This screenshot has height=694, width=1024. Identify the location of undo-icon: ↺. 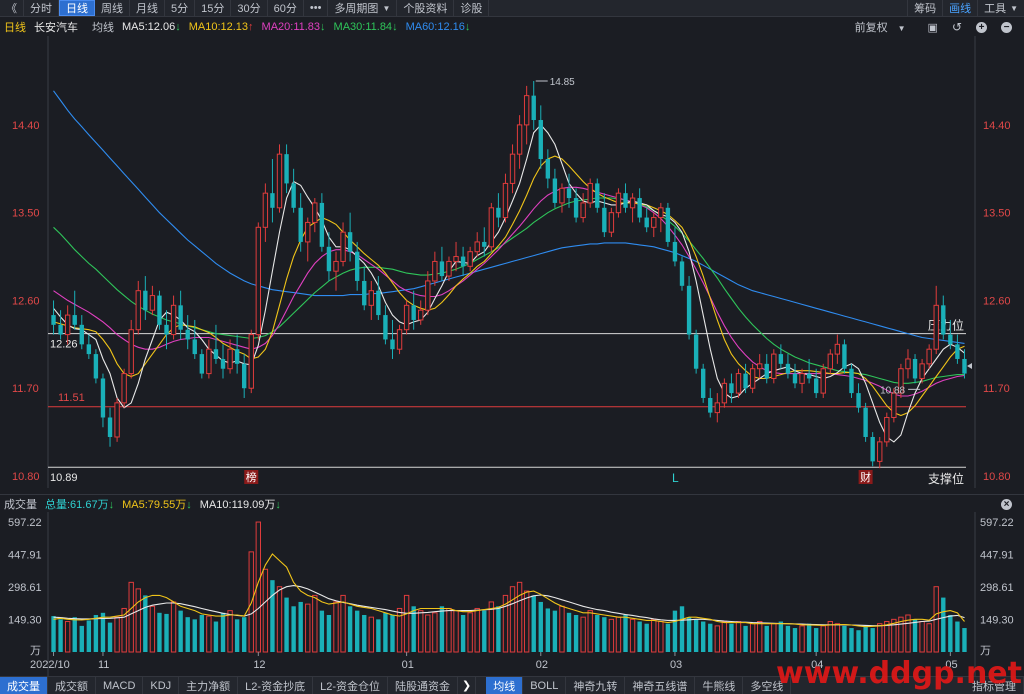
(957, 27).